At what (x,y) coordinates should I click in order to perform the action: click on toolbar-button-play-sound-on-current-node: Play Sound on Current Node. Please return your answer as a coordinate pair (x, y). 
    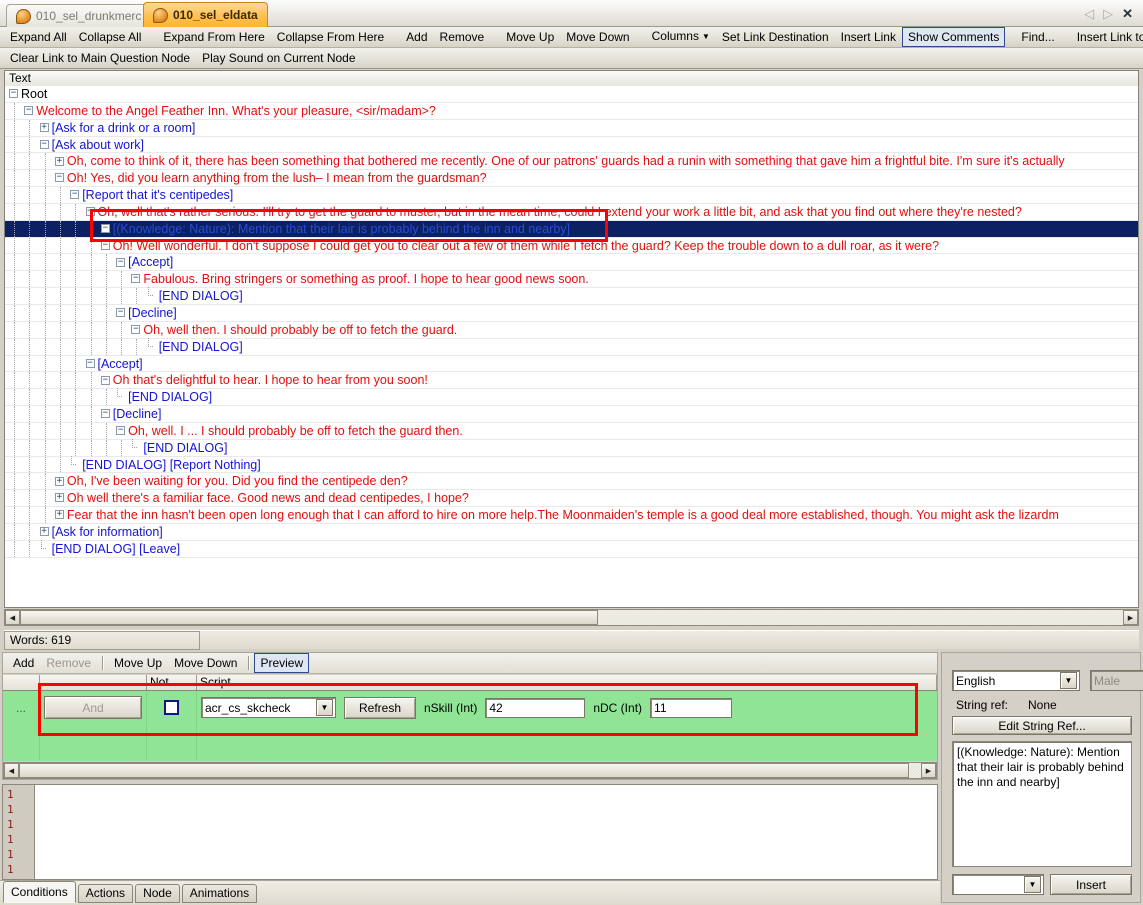
    Looking at the image, I should click on (278, 58).